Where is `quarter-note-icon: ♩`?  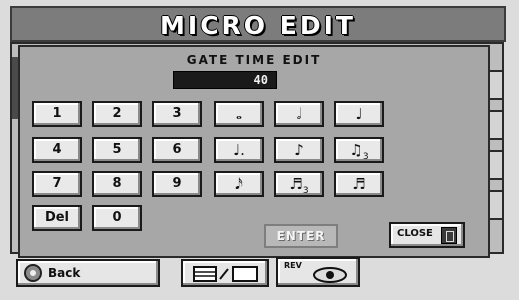 quarter-note-icon: ♩ is located at coordinates (359, 114).